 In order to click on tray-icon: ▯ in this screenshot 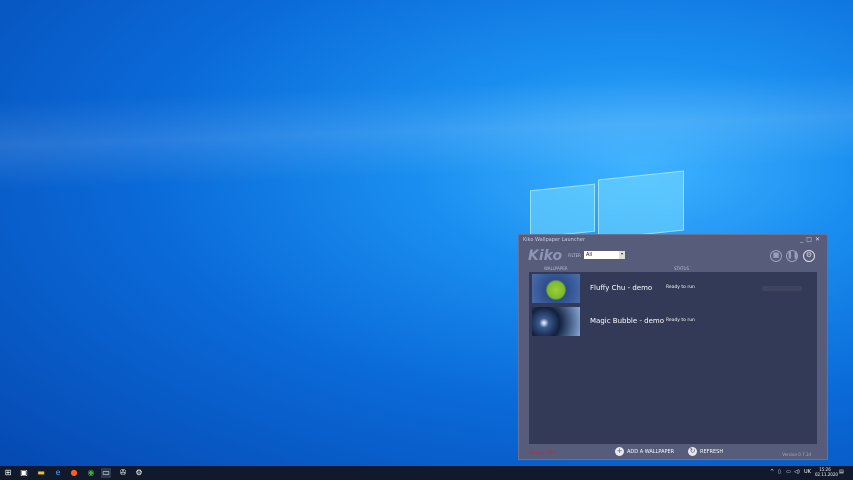, I will do `click(779, 472)`.